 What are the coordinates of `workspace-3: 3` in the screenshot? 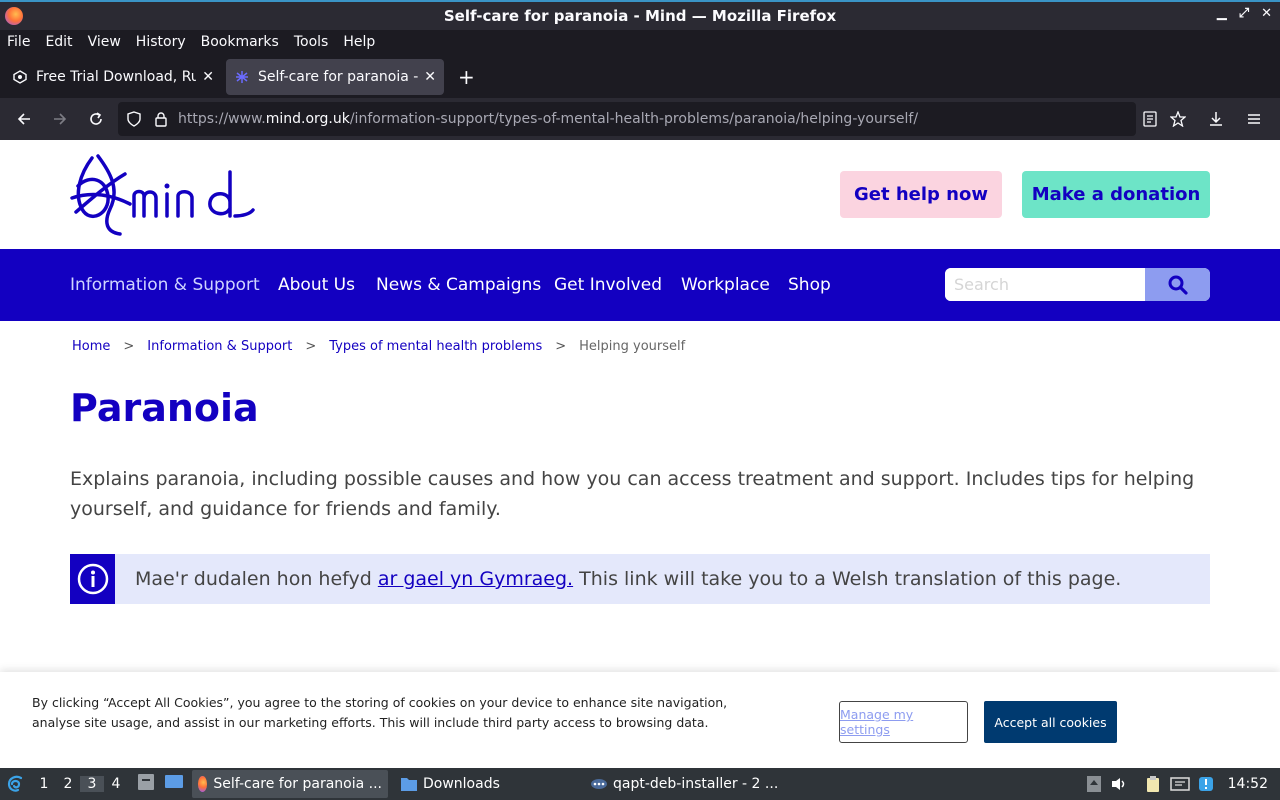 It's located at (92, 784).